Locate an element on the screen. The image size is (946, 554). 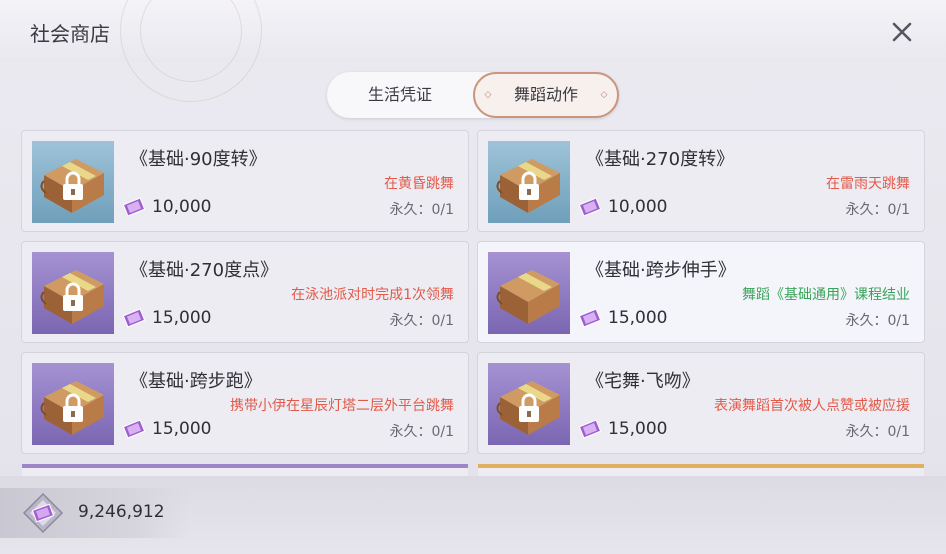
tab-dance-moves-label: 舞蹈动作 is located at coordinates (545, 94).